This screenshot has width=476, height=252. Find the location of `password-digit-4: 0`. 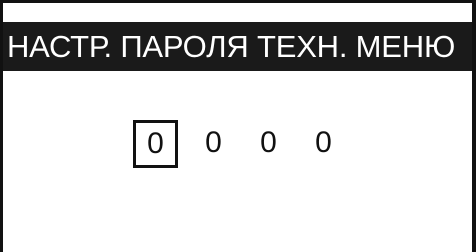

password-digit-4: 0 is located at coordinates (323, 144).